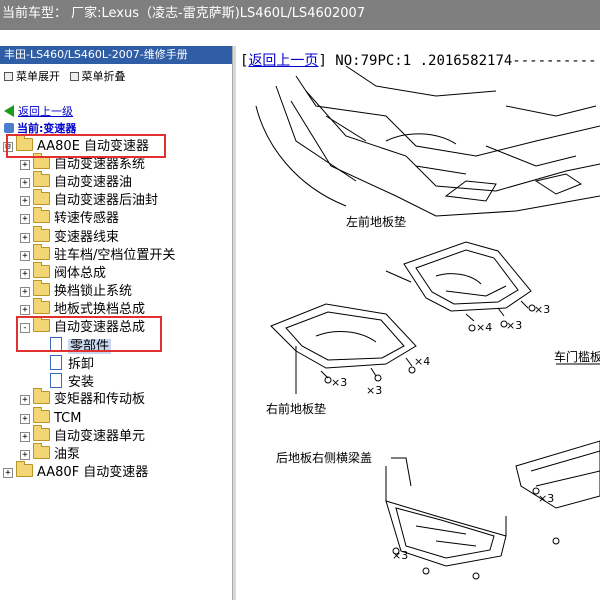 This screenshot has width=600, height=600. Describe the element at coordinates (106, 201) in the screenshot. I see `tree-item-label: 自动变速器后油封` at that location.